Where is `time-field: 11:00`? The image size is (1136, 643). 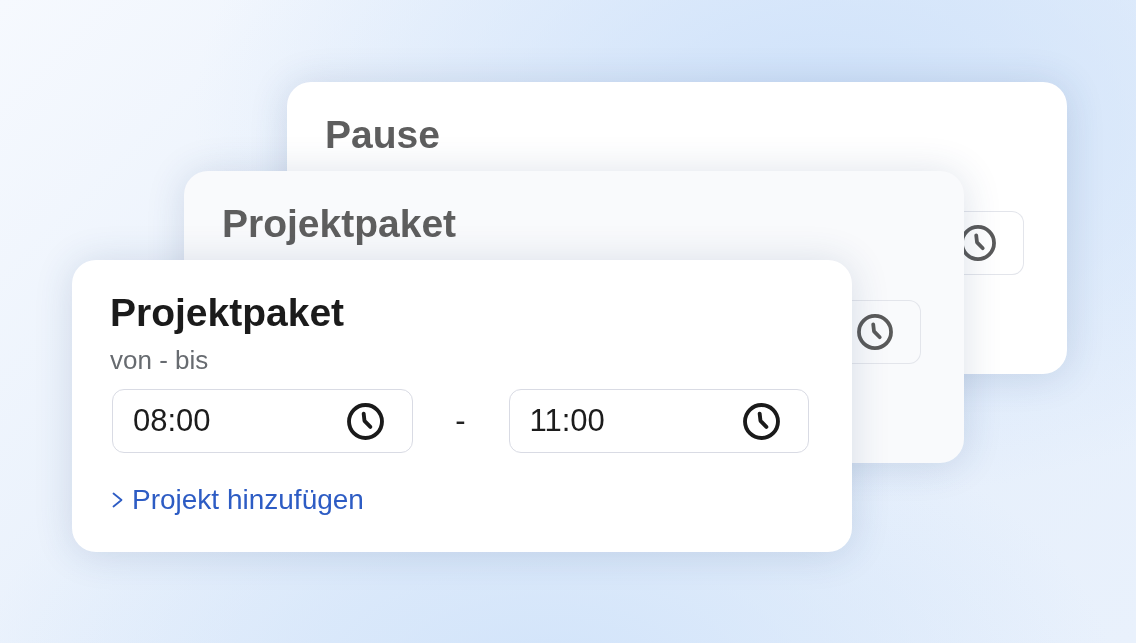 time-field: 11:00 is located at coordinates (658, 421).